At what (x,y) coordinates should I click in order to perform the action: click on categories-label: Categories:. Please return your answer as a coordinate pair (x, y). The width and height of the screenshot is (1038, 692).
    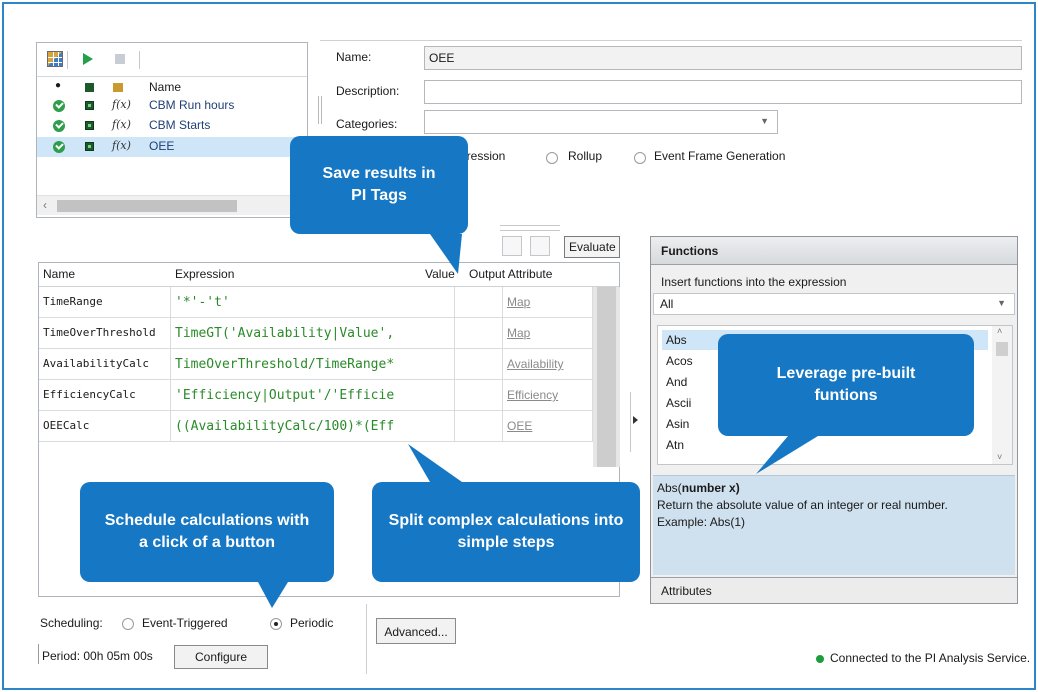
    Looking at the image, I should click on (367, 124).